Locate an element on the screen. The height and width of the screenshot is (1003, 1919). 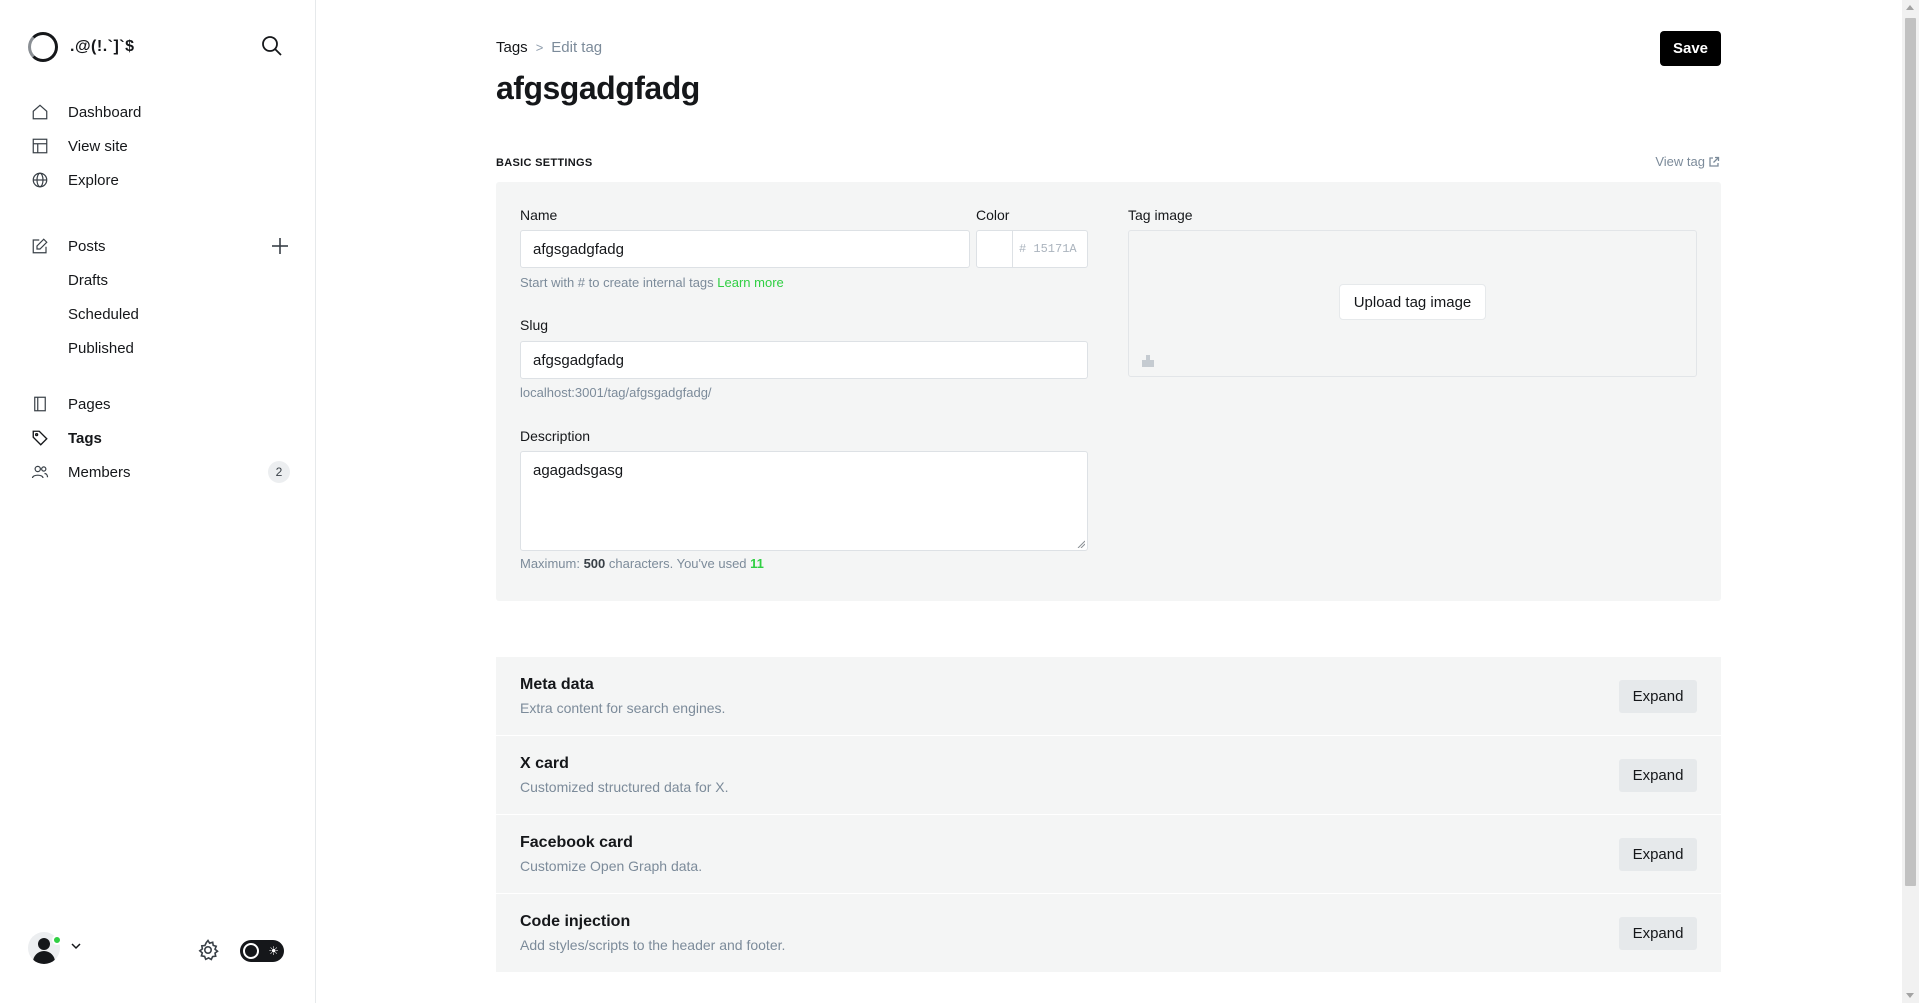
members-icon is located at coordinates (40, 472).